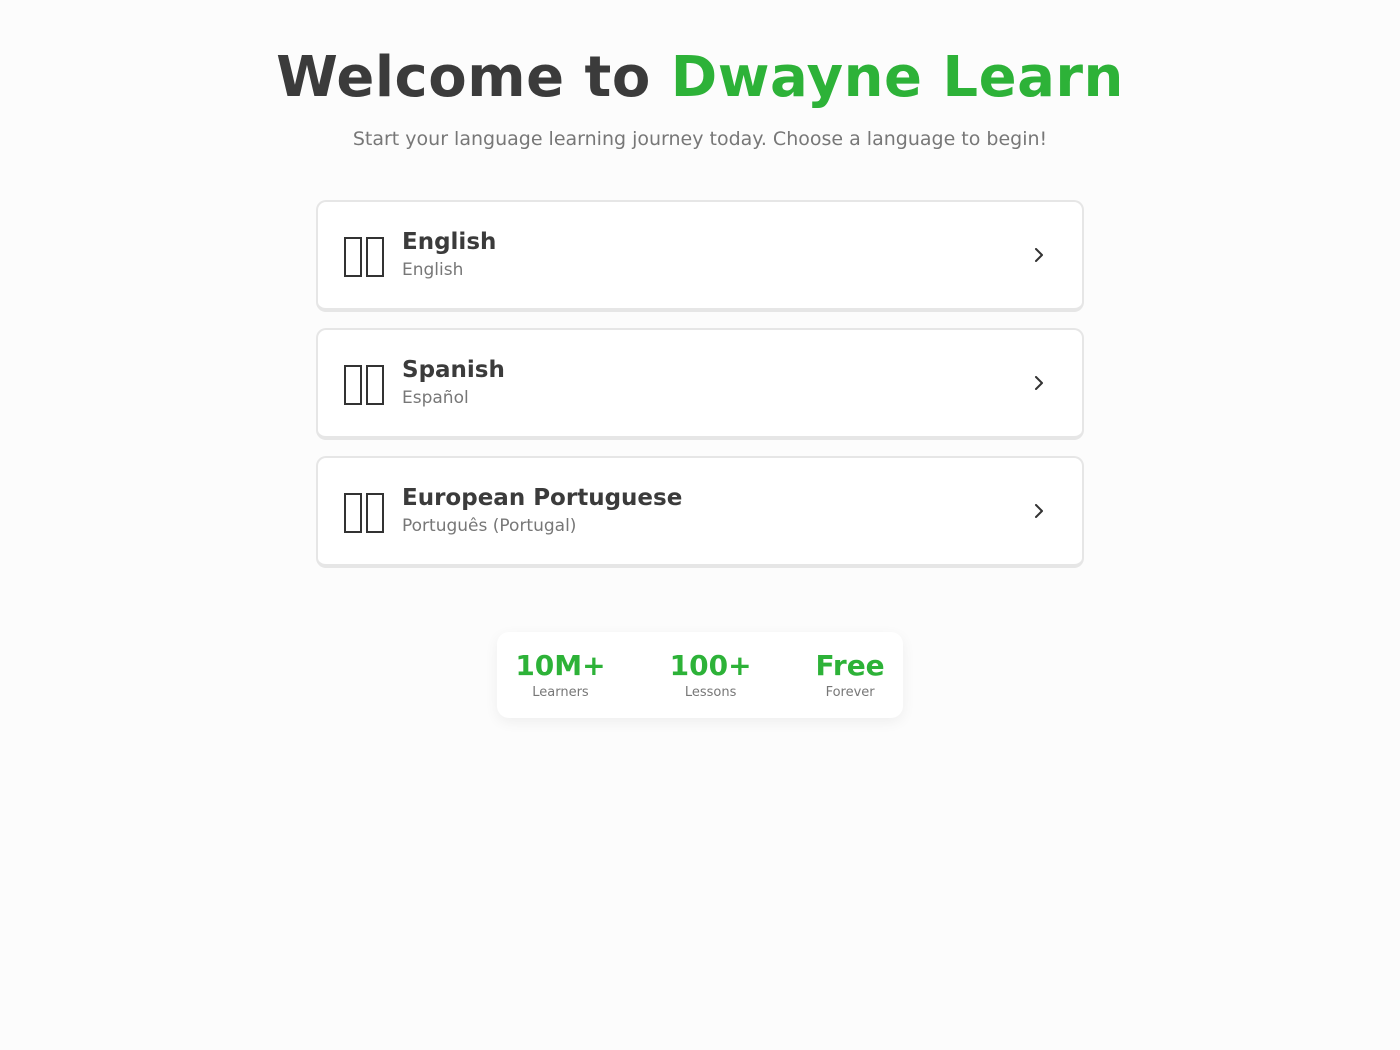 This screenshot has height=1050, width=1400. Describe the element at coordinates (542, 498) in the screenshot. I see `language-name: European Portuguese` at that location.